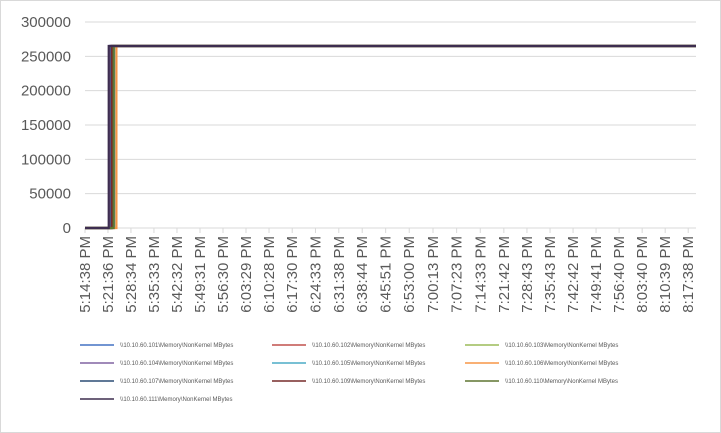  I want to click on legend-entry: \\10.10.60.110\Memory\NonKernel MBytes, so click(561, 382).